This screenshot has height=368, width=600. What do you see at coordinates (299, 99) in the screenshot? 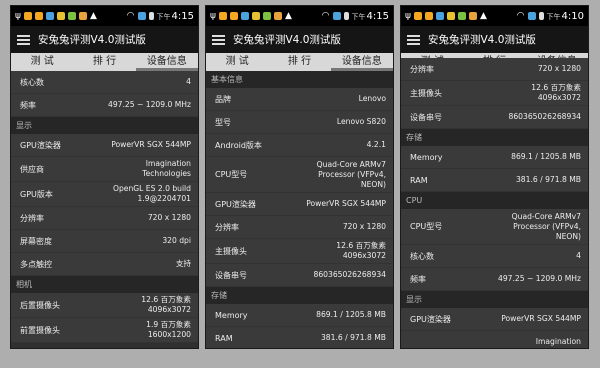
I see `info-row: 品牌 Lenovo` at bounding box center [299, 99].